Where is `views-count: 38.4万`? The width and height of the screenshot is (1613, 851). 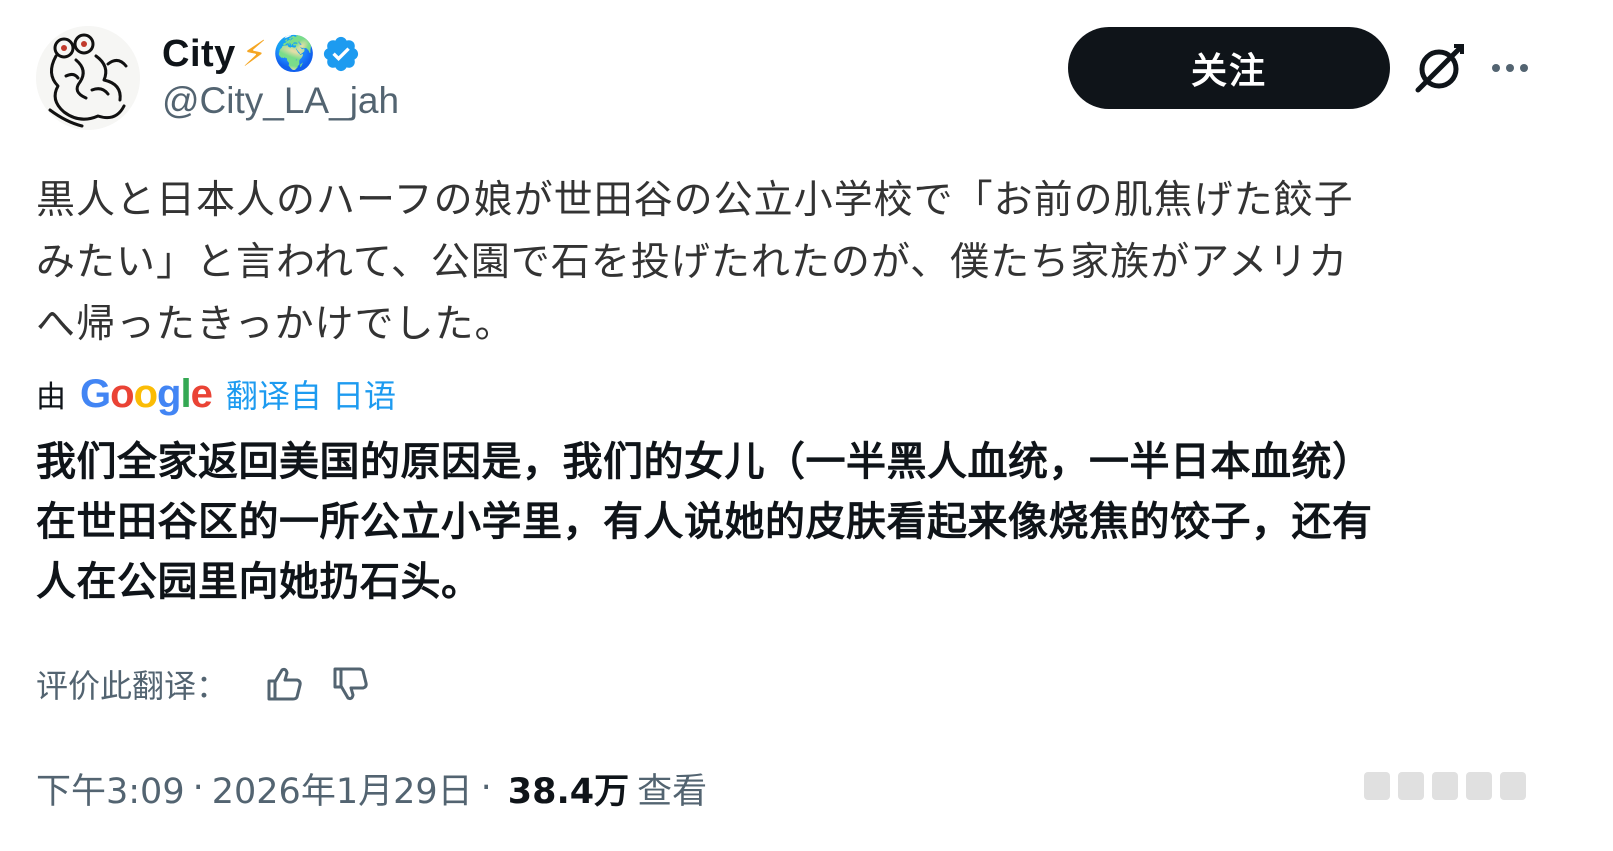
views-count: 38.4万 is located at coordinates (568, 791).